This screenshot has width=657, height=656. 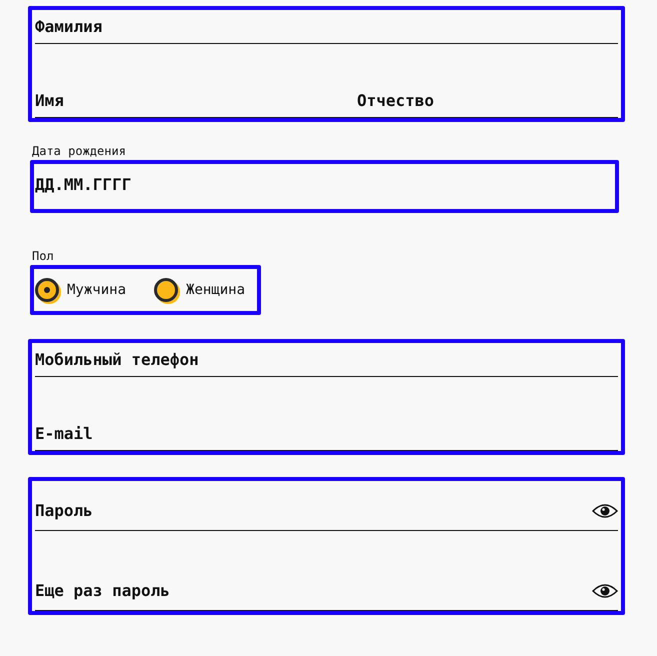 I want to click on date-field: ДД.ММ.ГГГГ, so click(x=324, y=186).